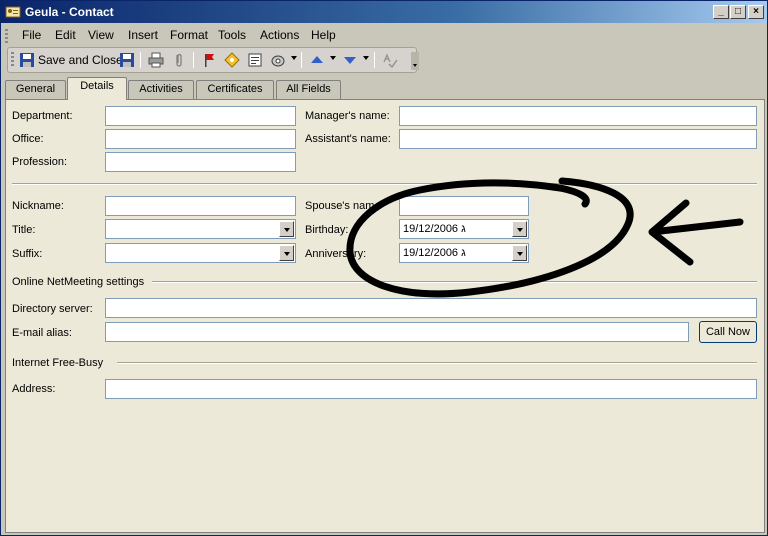 Image resolution: width=768 pixels, height=536 pixels. I want to click on title-label: Title:, so click(24, 230).